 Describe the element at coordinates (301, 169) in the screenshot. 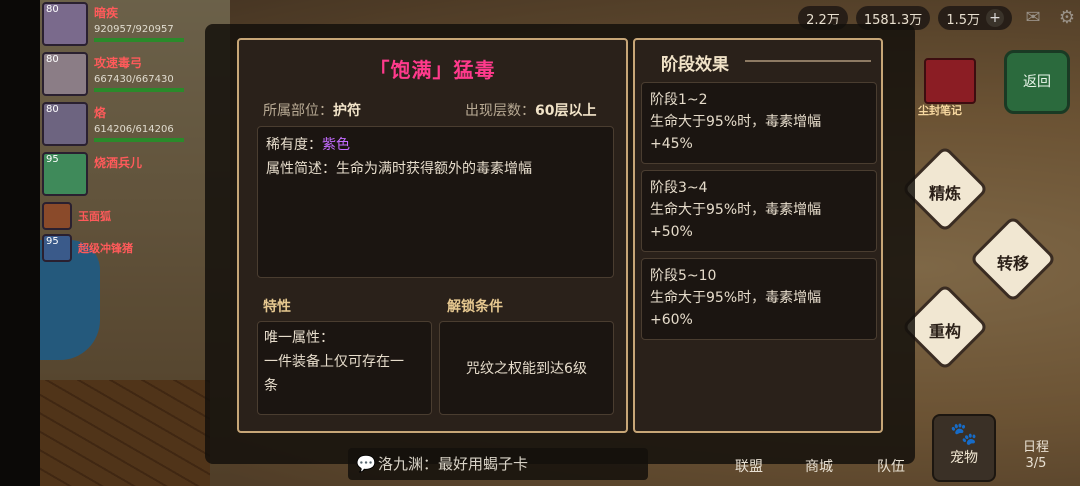

I see `summary-label: 属性简述：` at that location.